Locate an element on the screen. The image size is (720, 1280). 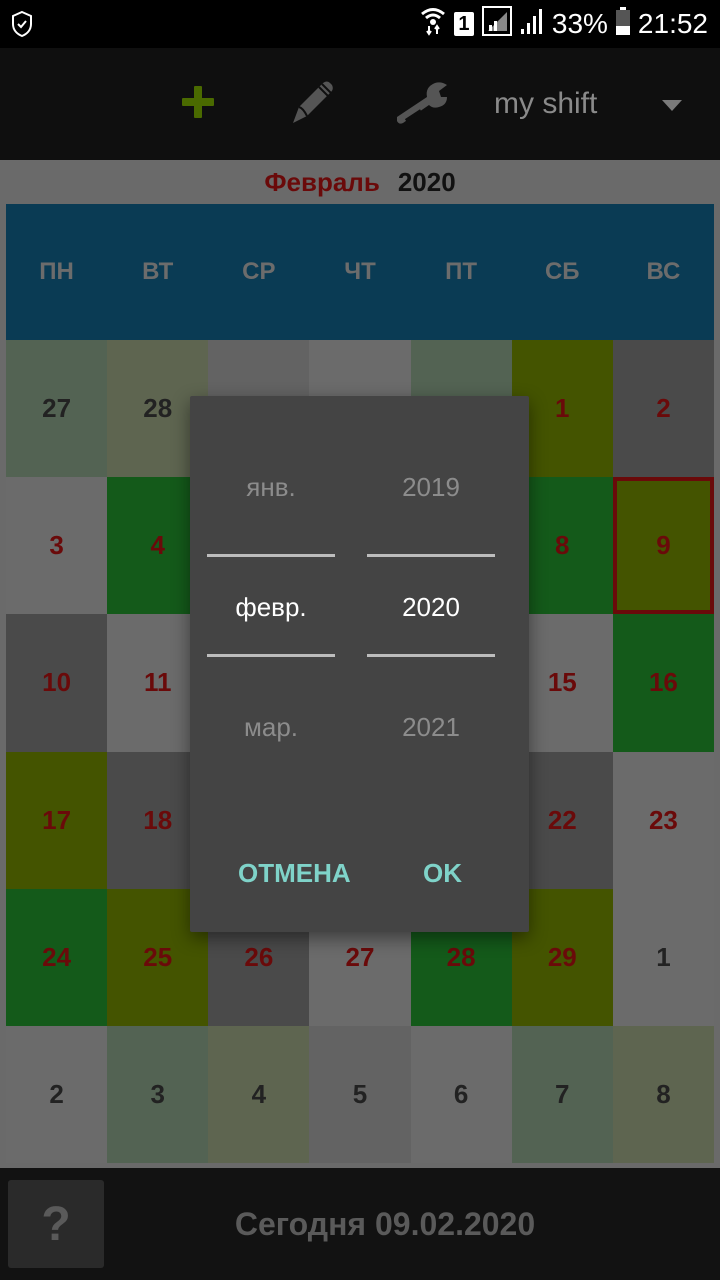
settings-button is located at coordinates (422, 104).